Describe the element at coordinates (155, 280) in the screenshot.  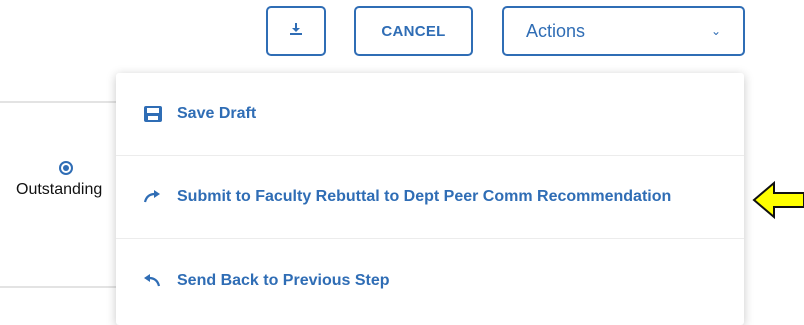
I see `back-arrow-icon` at that location.